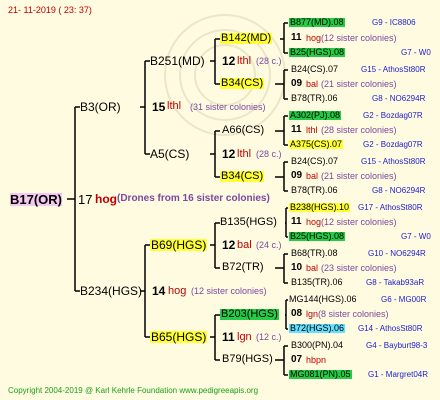 This screenshot has width=440, height=400. I want to click on gen4-queen-id: B300(PN).04, so click(317, 345).